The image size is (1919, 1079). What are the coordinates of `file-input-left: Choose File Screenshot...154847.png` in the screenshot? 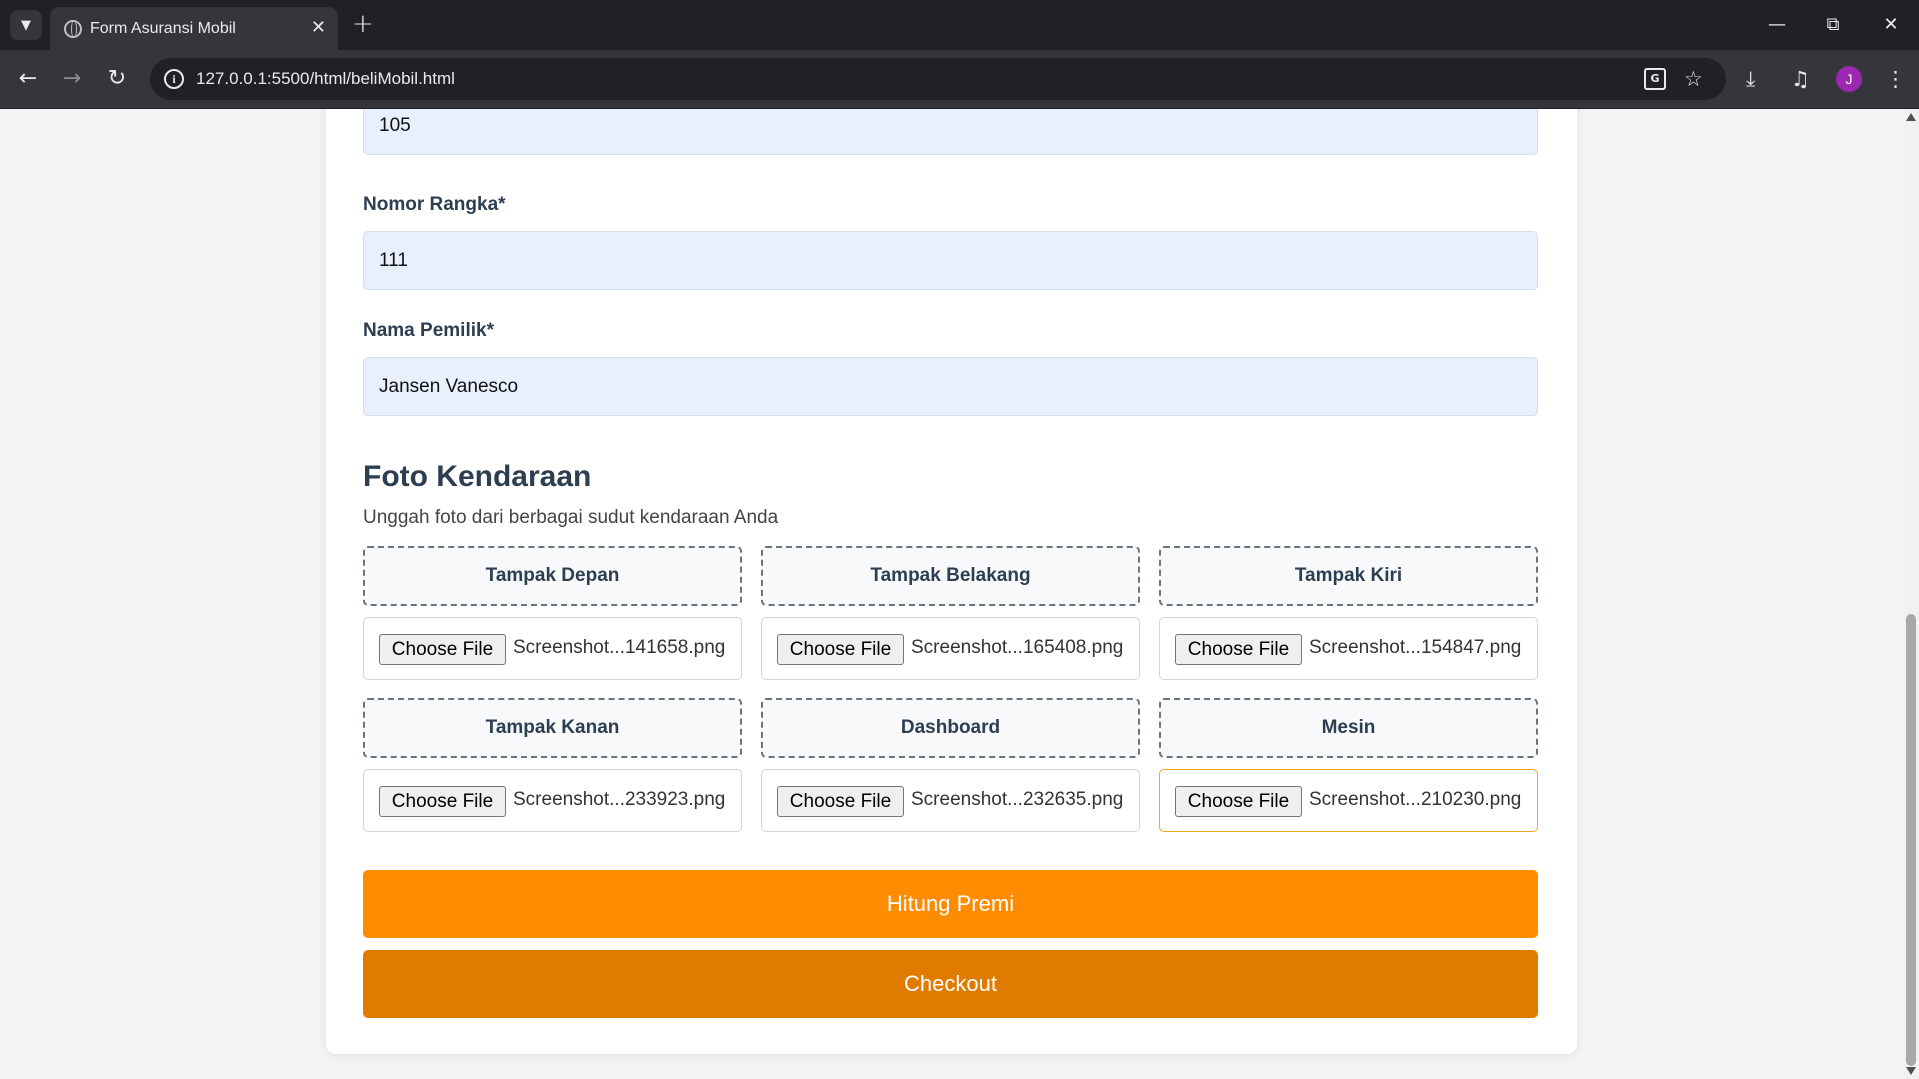 It's located at (1348, 648).